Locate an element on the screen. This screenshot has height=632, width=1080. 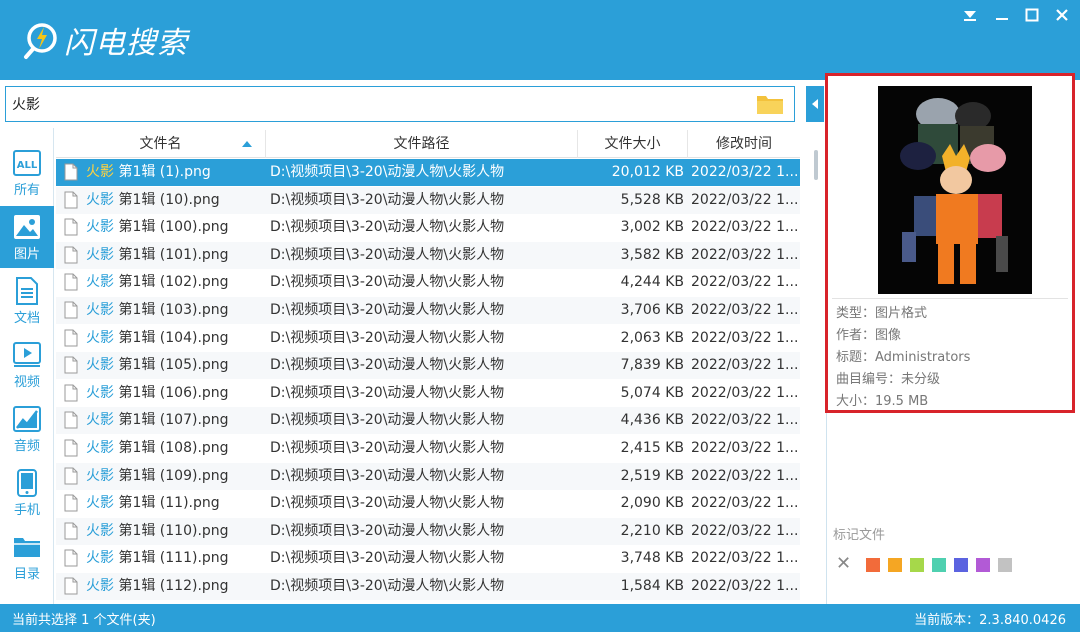
collapse-panel-button is located at coordinates (815, 104).